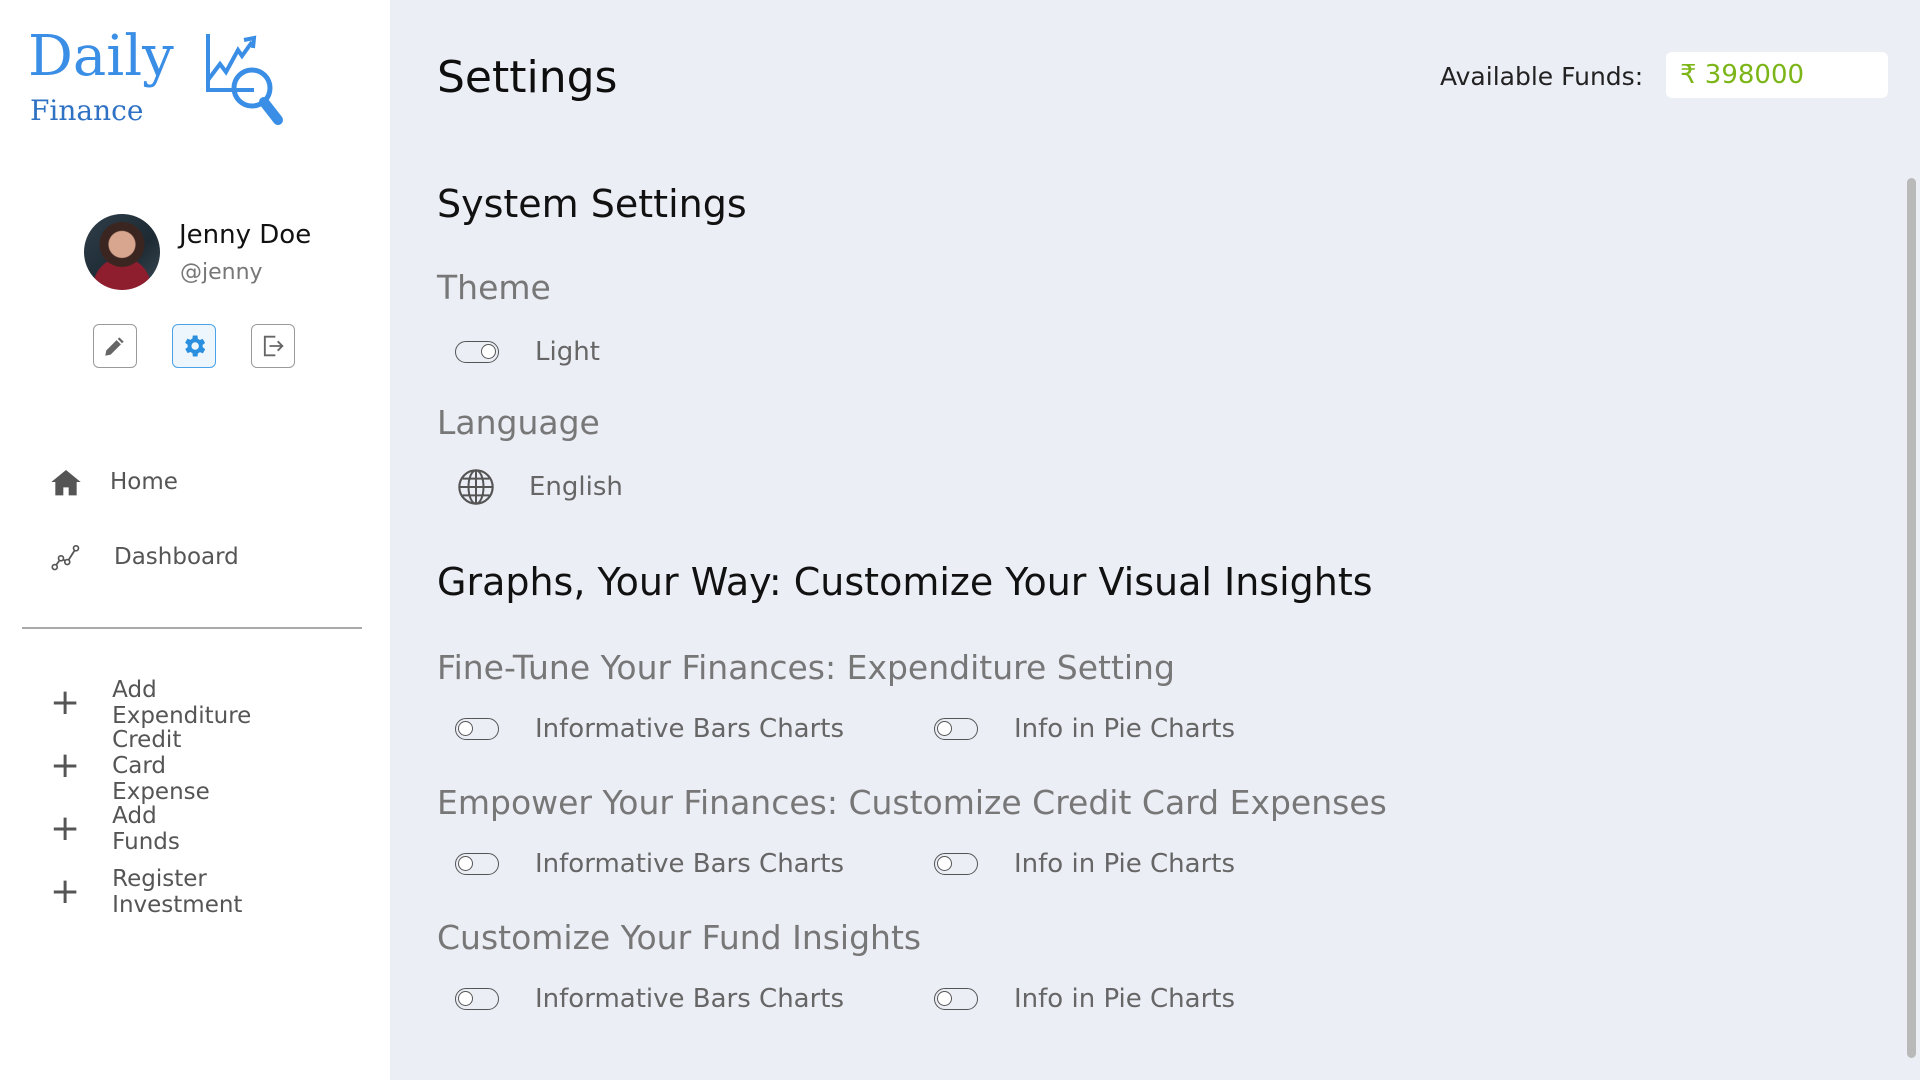 The width and height of the screenshot is (1920, 1080). What do you see at coordinates (567, 352) in the screenshot?
I see `theme-value: Light` at bounding box center [567, 352].